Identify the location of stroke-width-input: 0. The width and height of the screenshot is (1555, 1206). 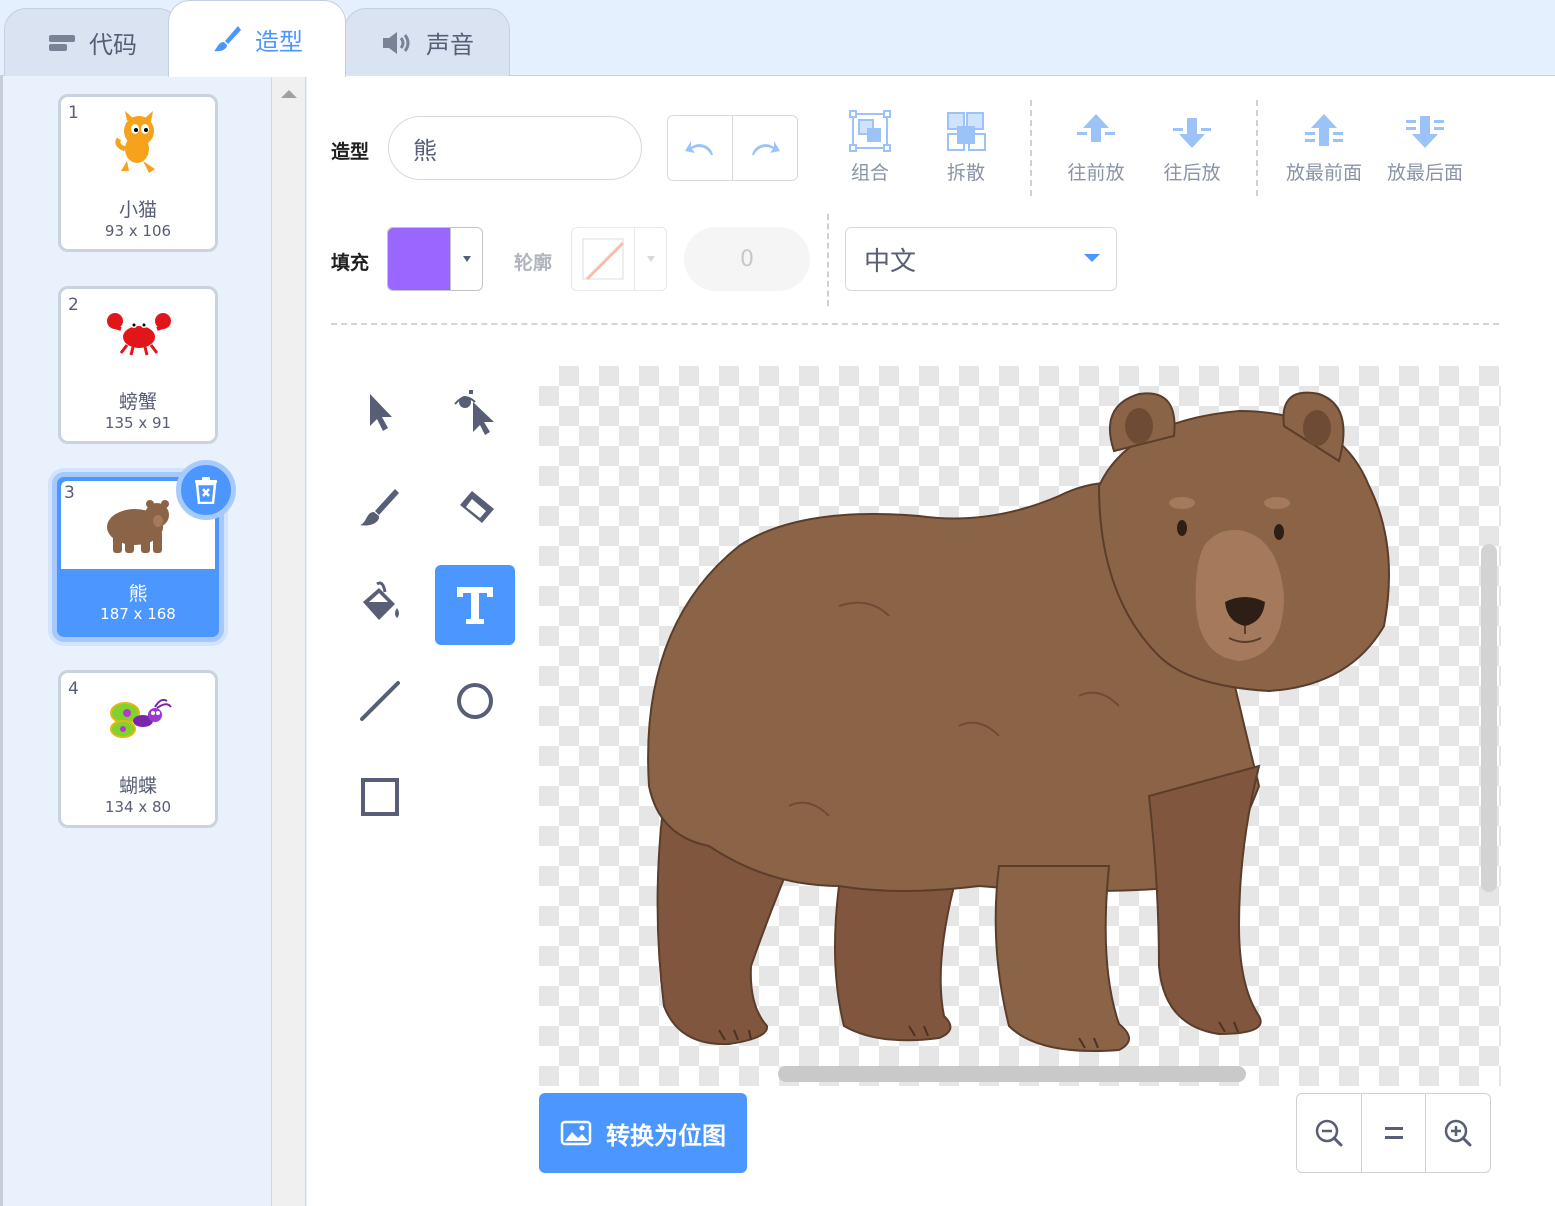
(747, 259).